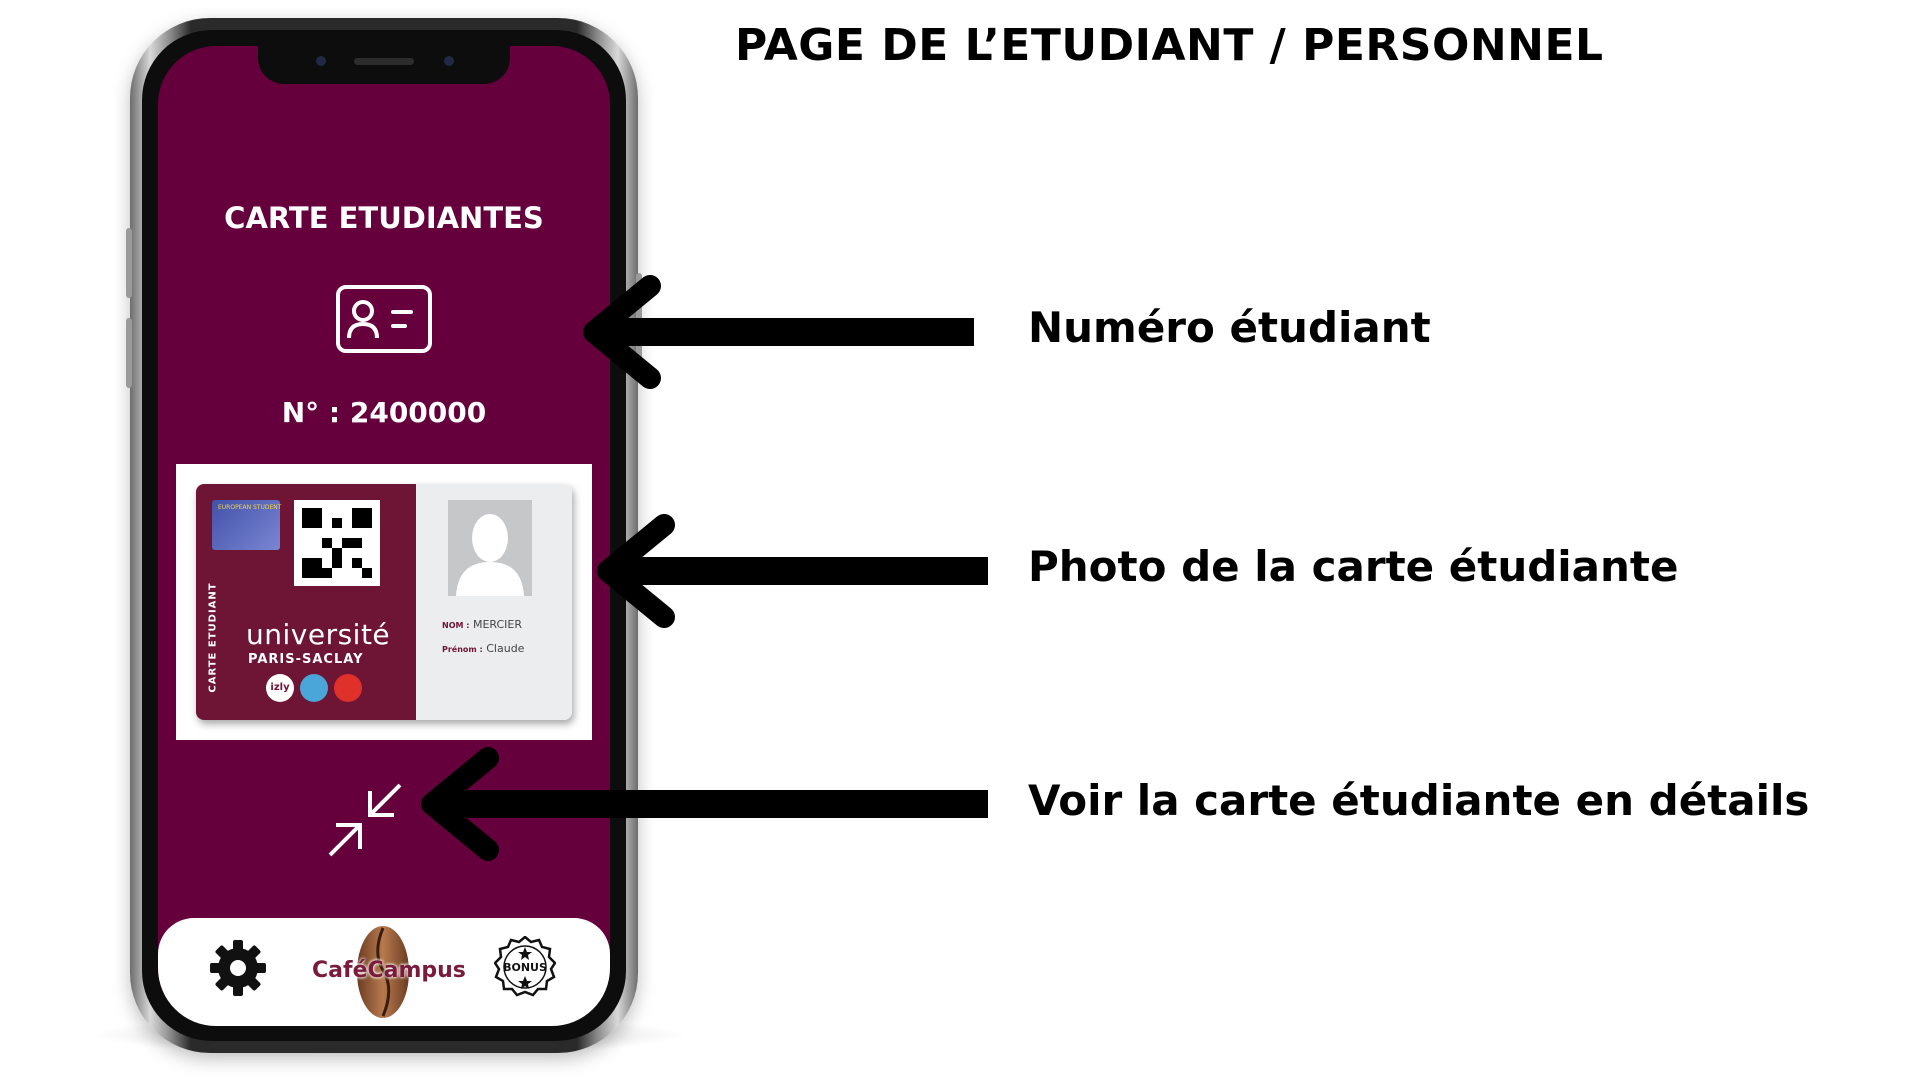 This screenshot has height=1080, width=1920. Describe the element at coordinates (449, 61) in the screenshot. I see `front-camera-icon` at that location.